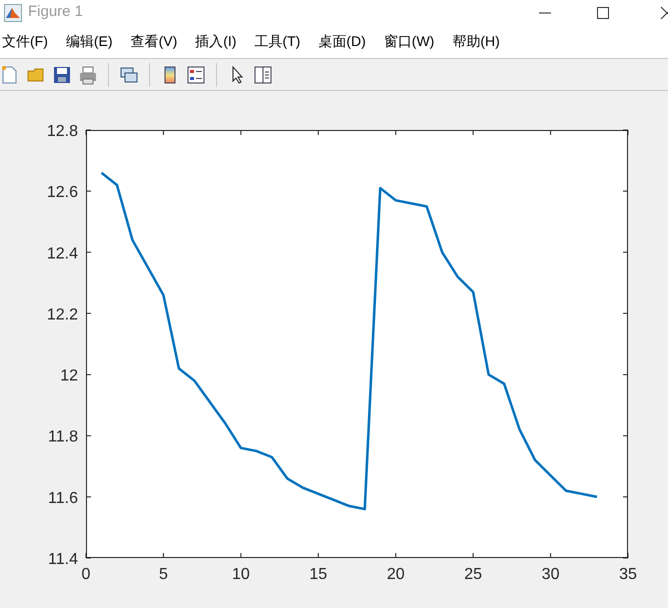  Describe the element at coordinates (129, 74) in the screenshot. I see `linked-windows-icon` at that location.